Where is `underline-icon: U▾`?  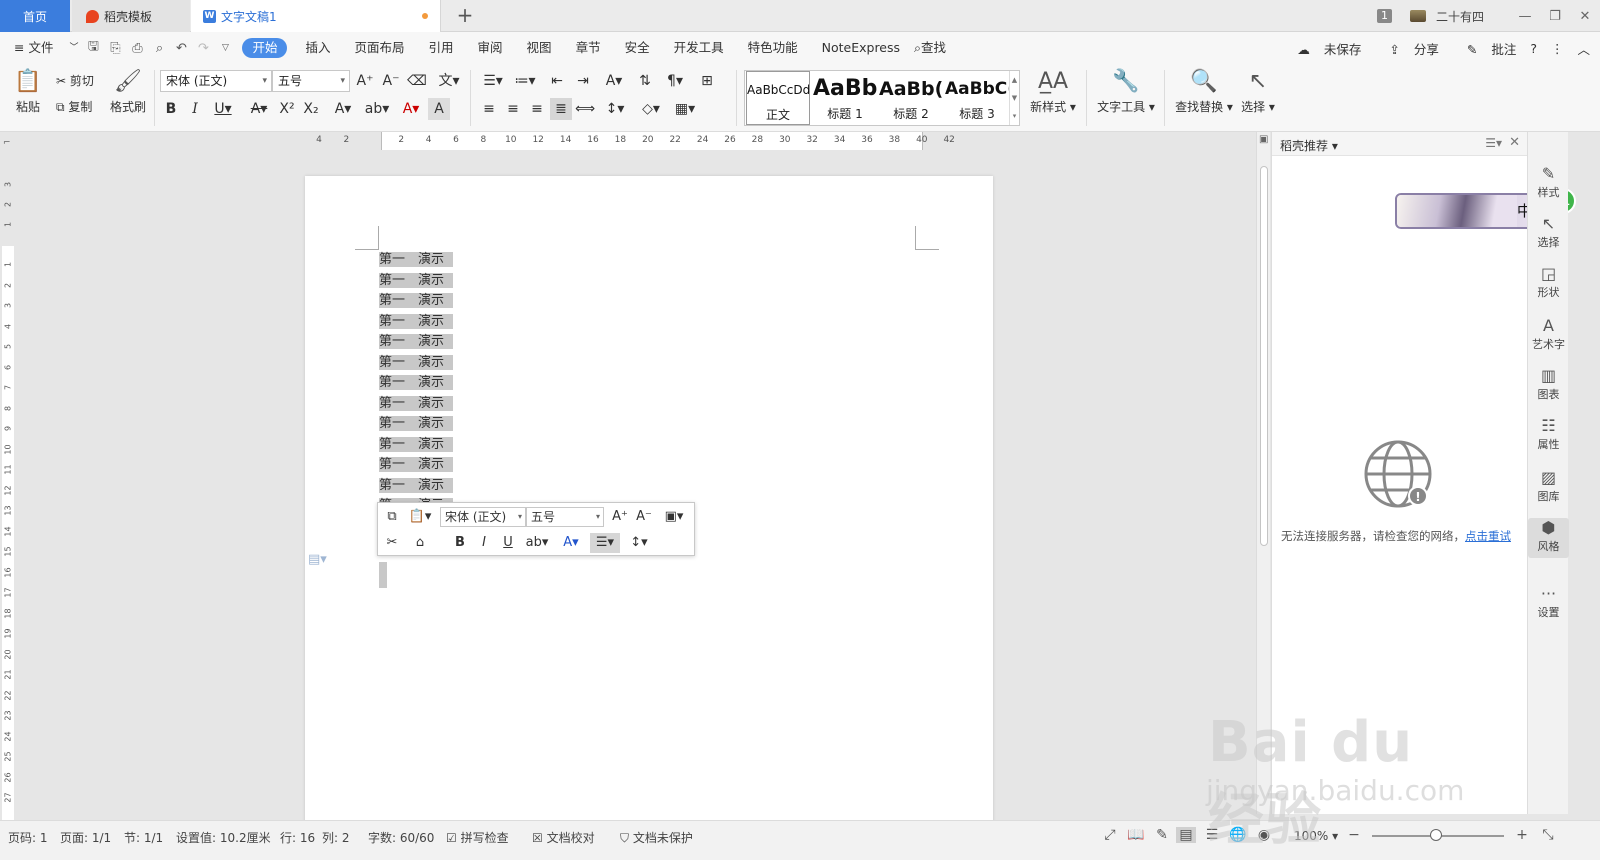 underline-icon: U▾ is located at coordinates (223, 109).